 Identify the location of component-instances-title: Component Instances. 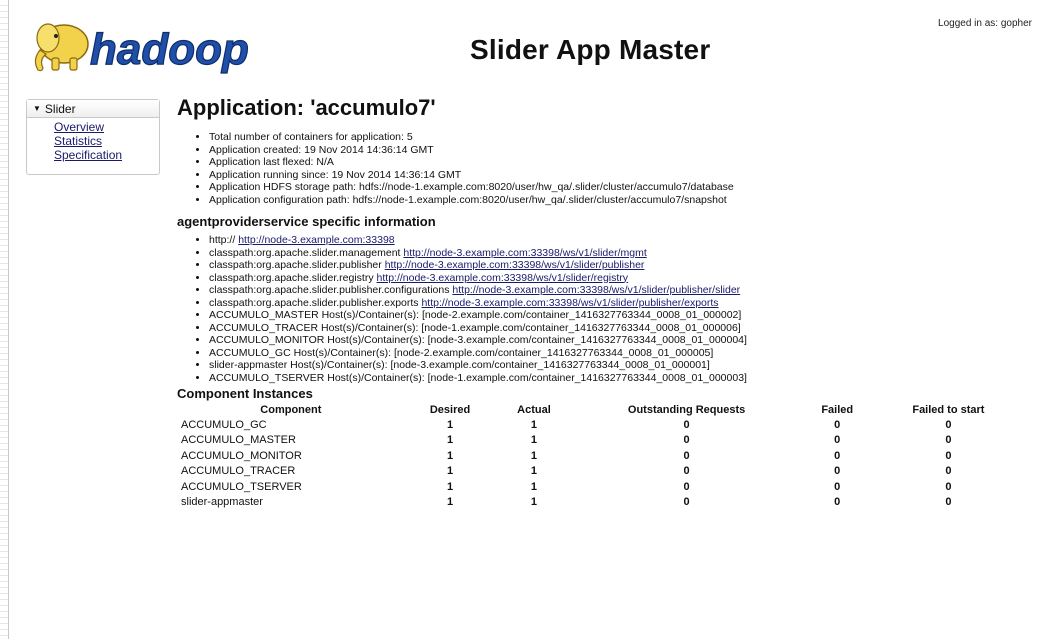
(245, 393).